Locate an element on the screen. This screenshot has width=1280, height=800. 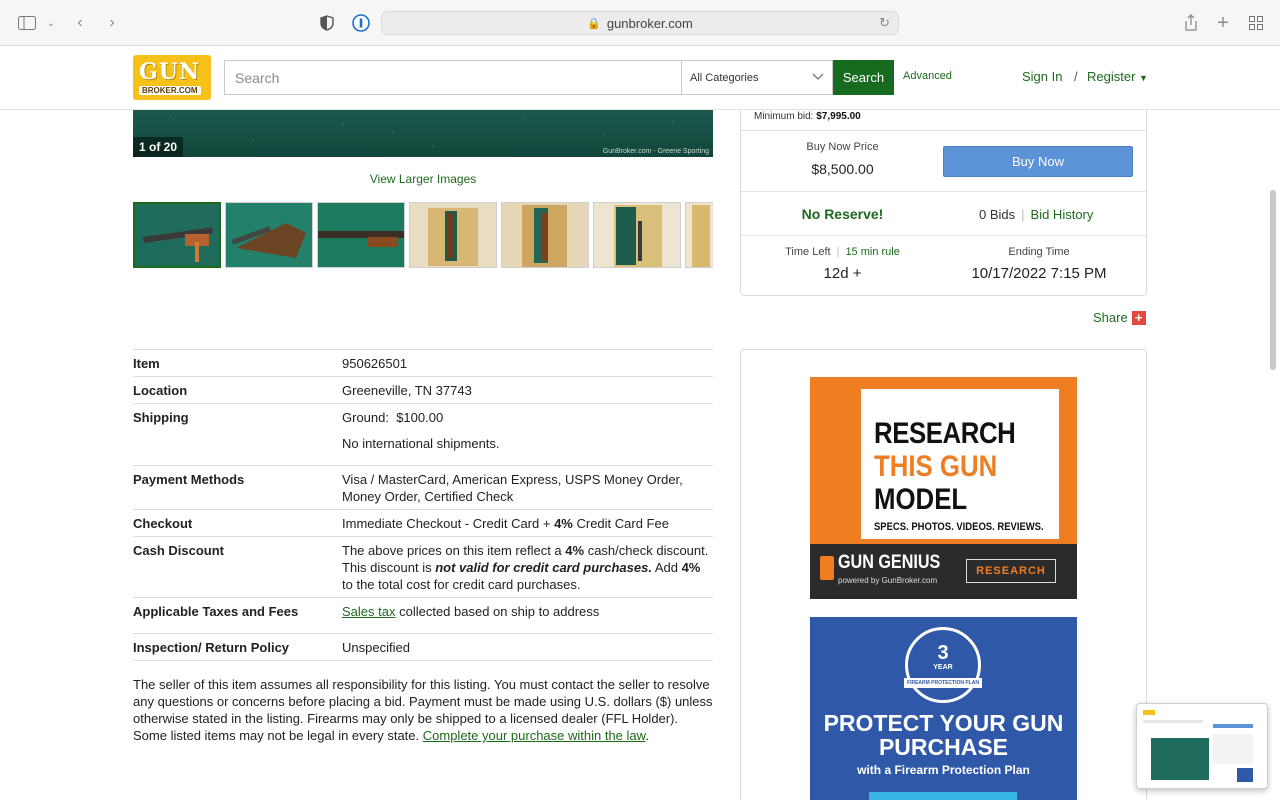
bids-info: 0 Bids | Bid History is located at coordinates (1036, 214).